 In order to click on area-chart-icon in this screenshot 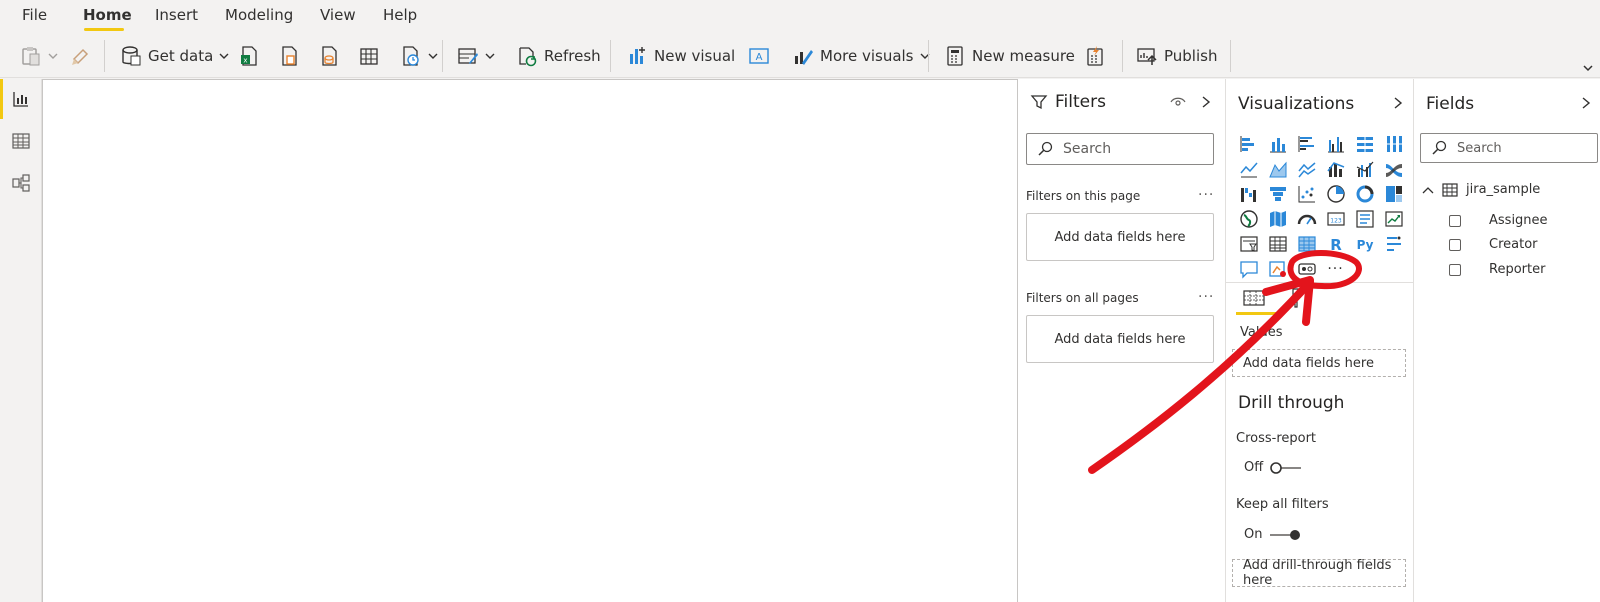, I will do `click(1277, 168)`.